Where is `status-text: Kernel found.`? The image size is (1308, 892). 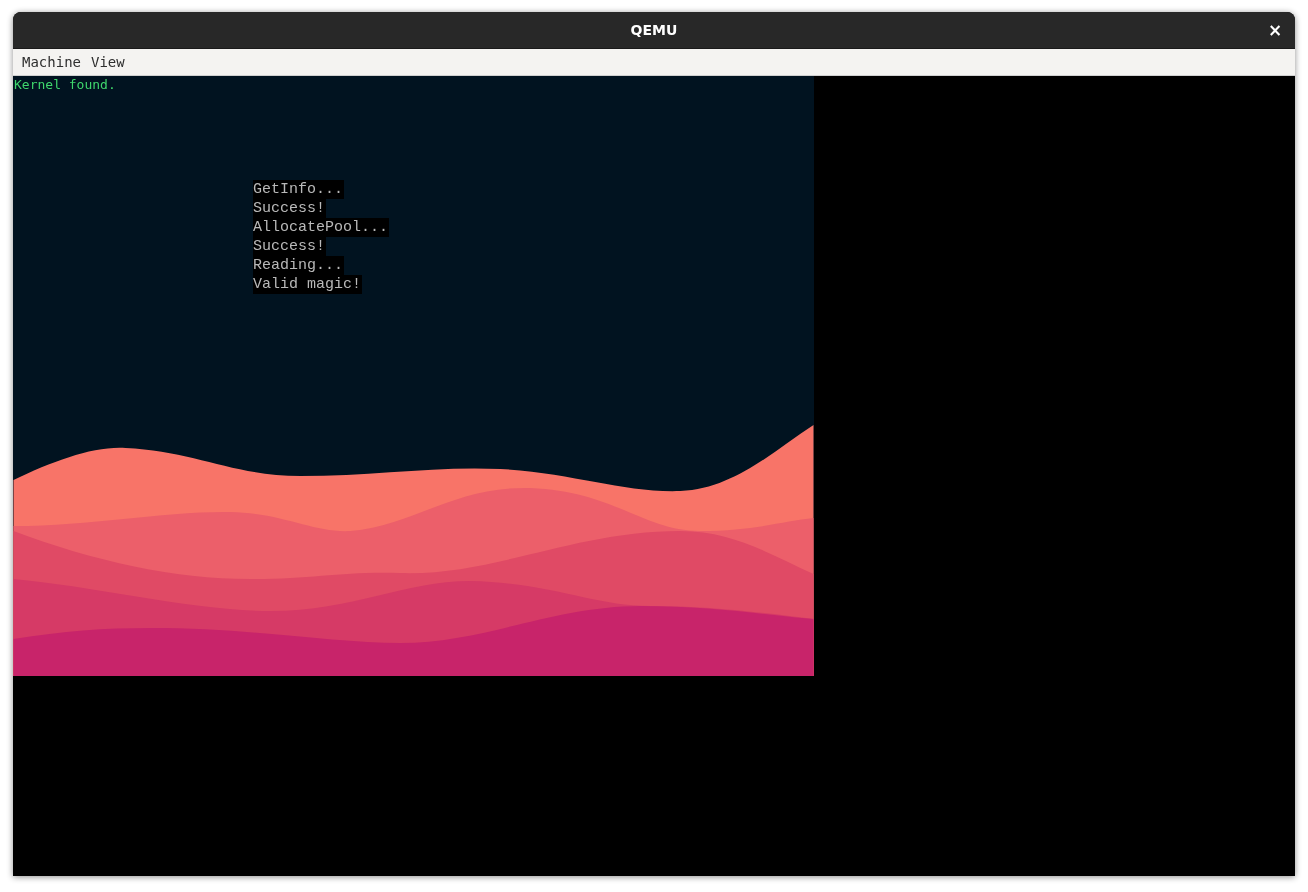
status-text: Kernel found. is located at coordinates (64, 84).